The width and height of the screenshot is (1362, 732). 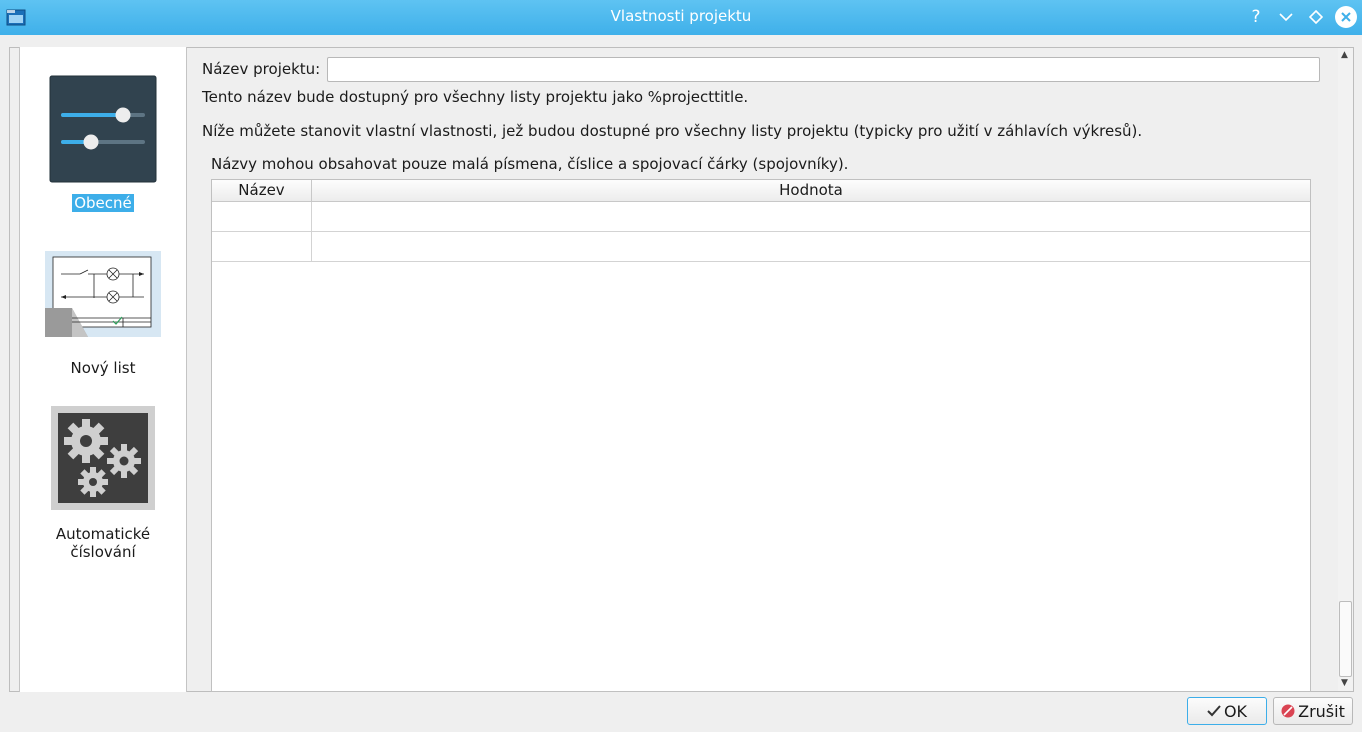 What do you see at coordinates (1256, 17) in the screenshot?
I see `help-icon: ?` at bounding box center [1256, 17].